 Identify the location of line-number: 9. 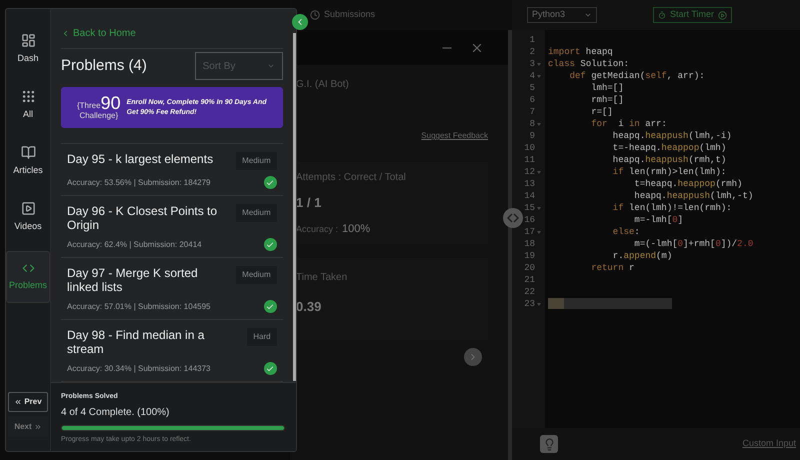
(532, 136).